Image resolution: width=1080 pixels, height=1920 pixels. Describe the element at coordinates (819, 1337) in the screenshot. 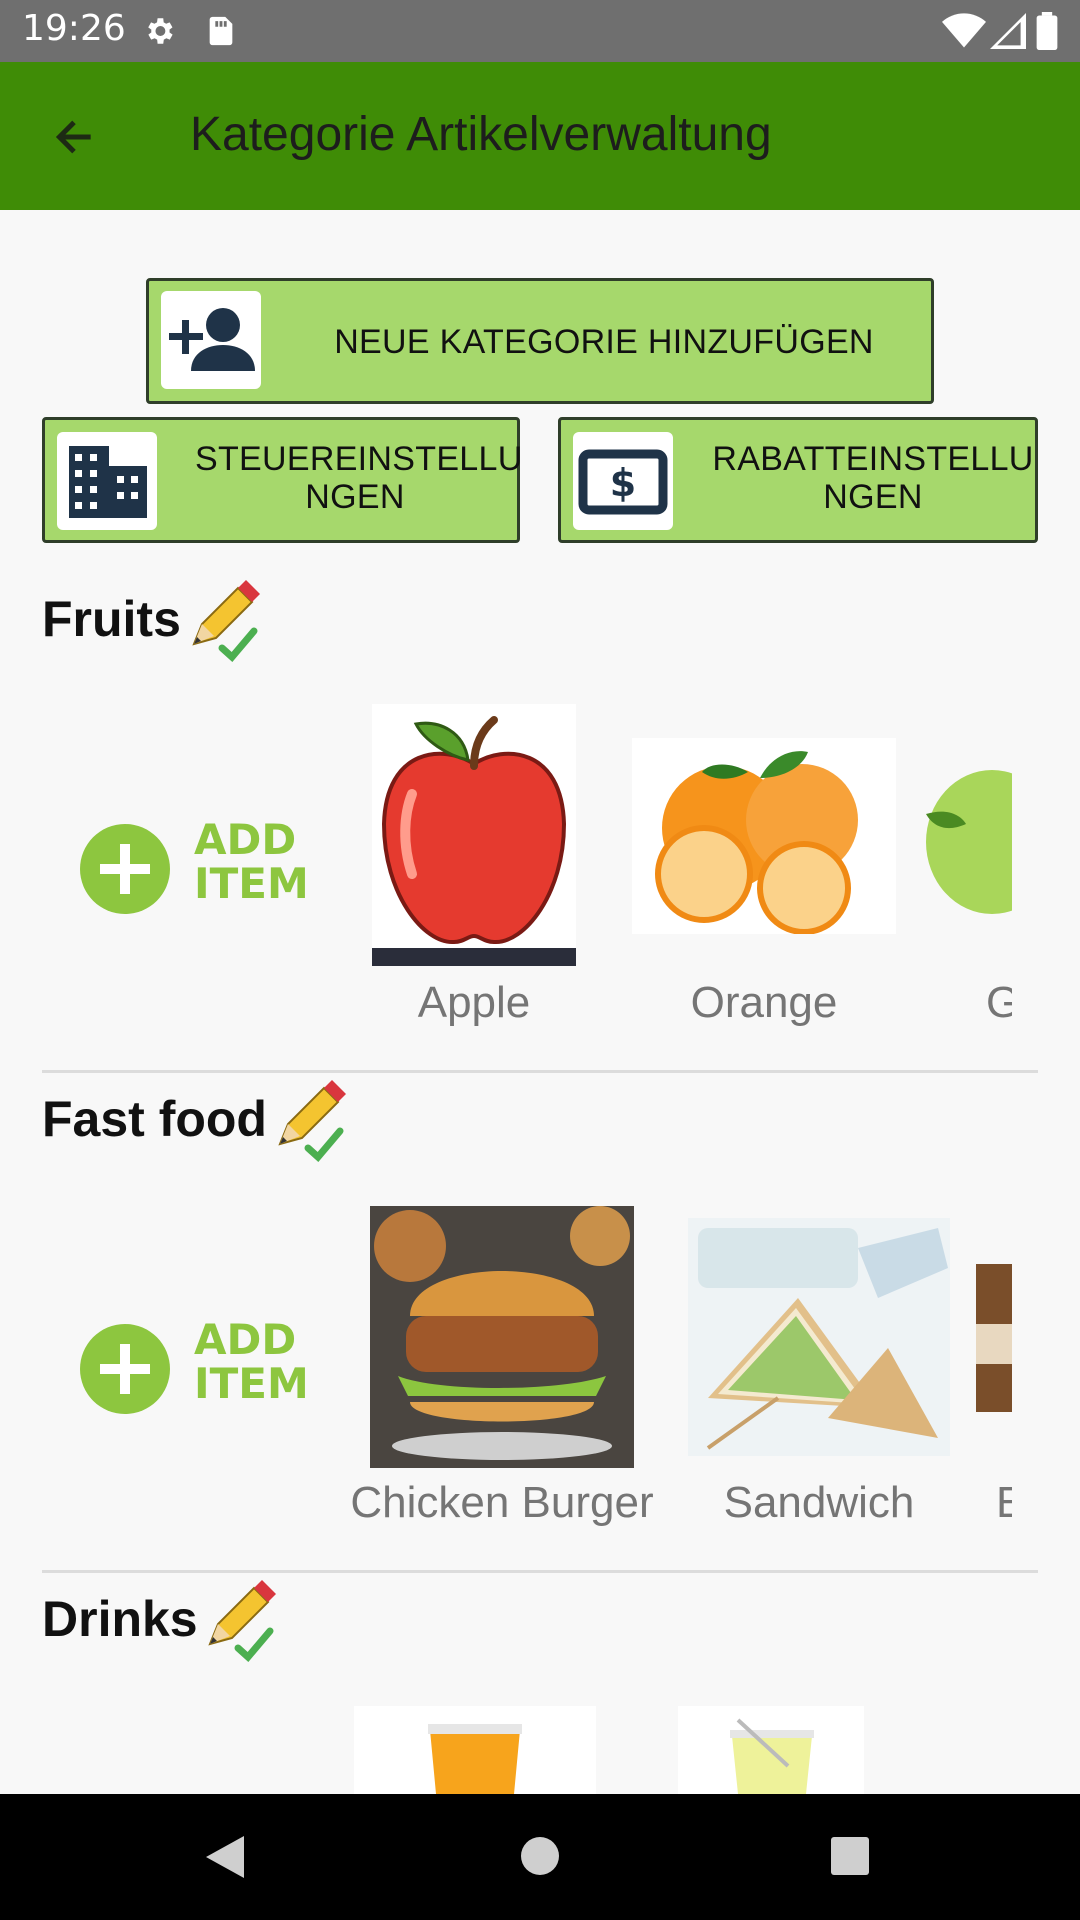

I see `item-image-sandwich` at that location.